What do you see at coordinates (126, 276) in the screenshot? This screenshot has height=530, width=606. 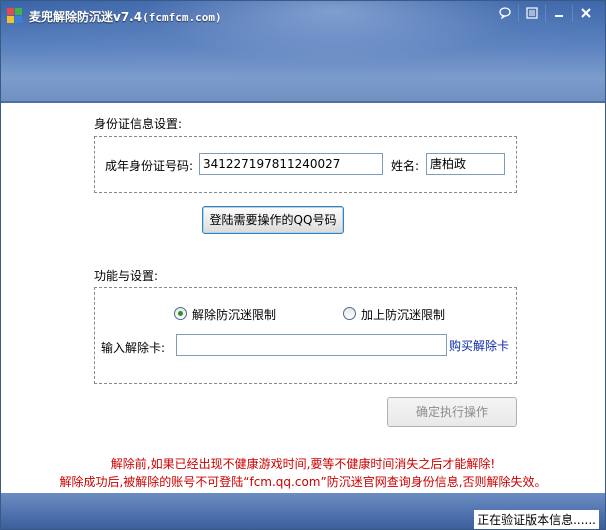 I see `func-section-heading: 功能与设置:` at bounding box center [126, 276].